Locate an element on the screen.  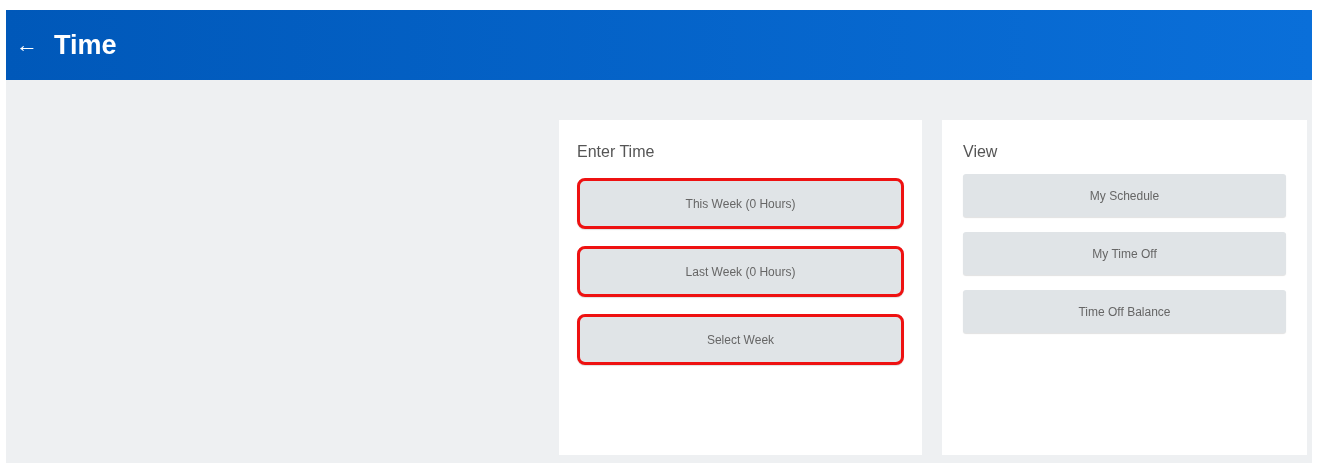
panel-title: Enter Time is located at coordinates (616, 152).